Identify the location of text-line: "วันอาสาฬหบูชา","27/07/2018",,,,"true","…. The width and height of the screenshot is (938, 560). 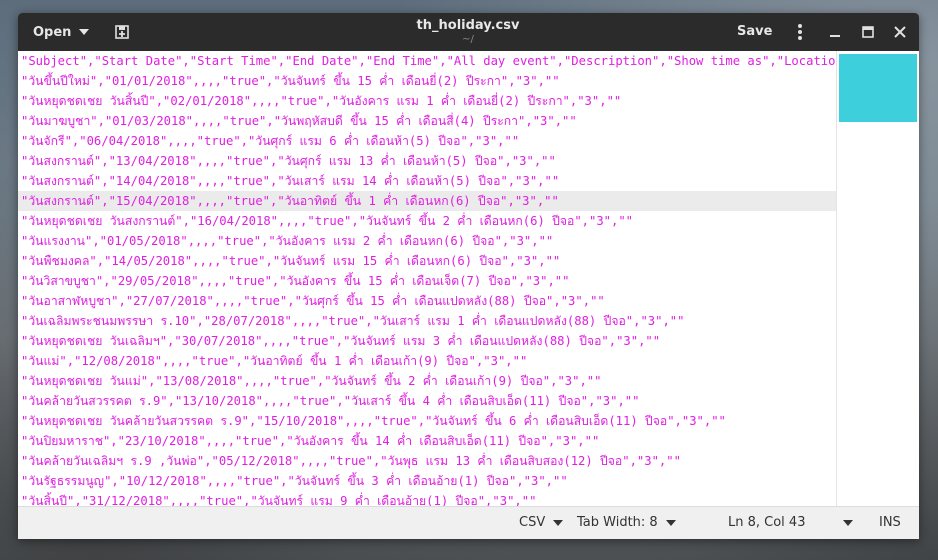
(427, 301).